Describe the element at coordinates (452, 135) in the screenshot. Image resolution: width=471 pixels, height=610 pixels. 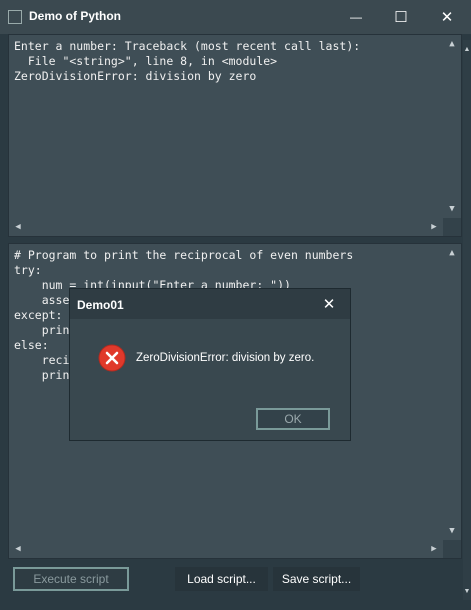
I see `output-vertical-scrollbar: ▲ ▼` at that location.